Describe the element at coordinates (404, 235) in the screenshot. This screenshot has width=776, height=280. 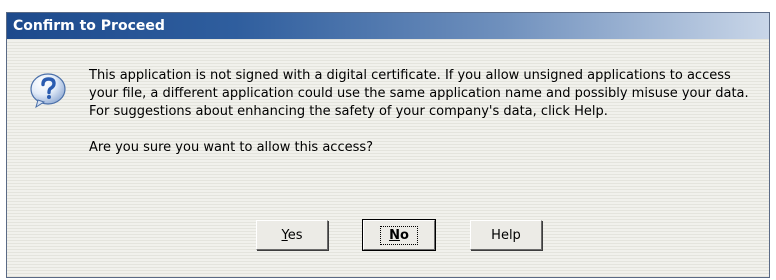
I see `no-label-rest: o` at that location.